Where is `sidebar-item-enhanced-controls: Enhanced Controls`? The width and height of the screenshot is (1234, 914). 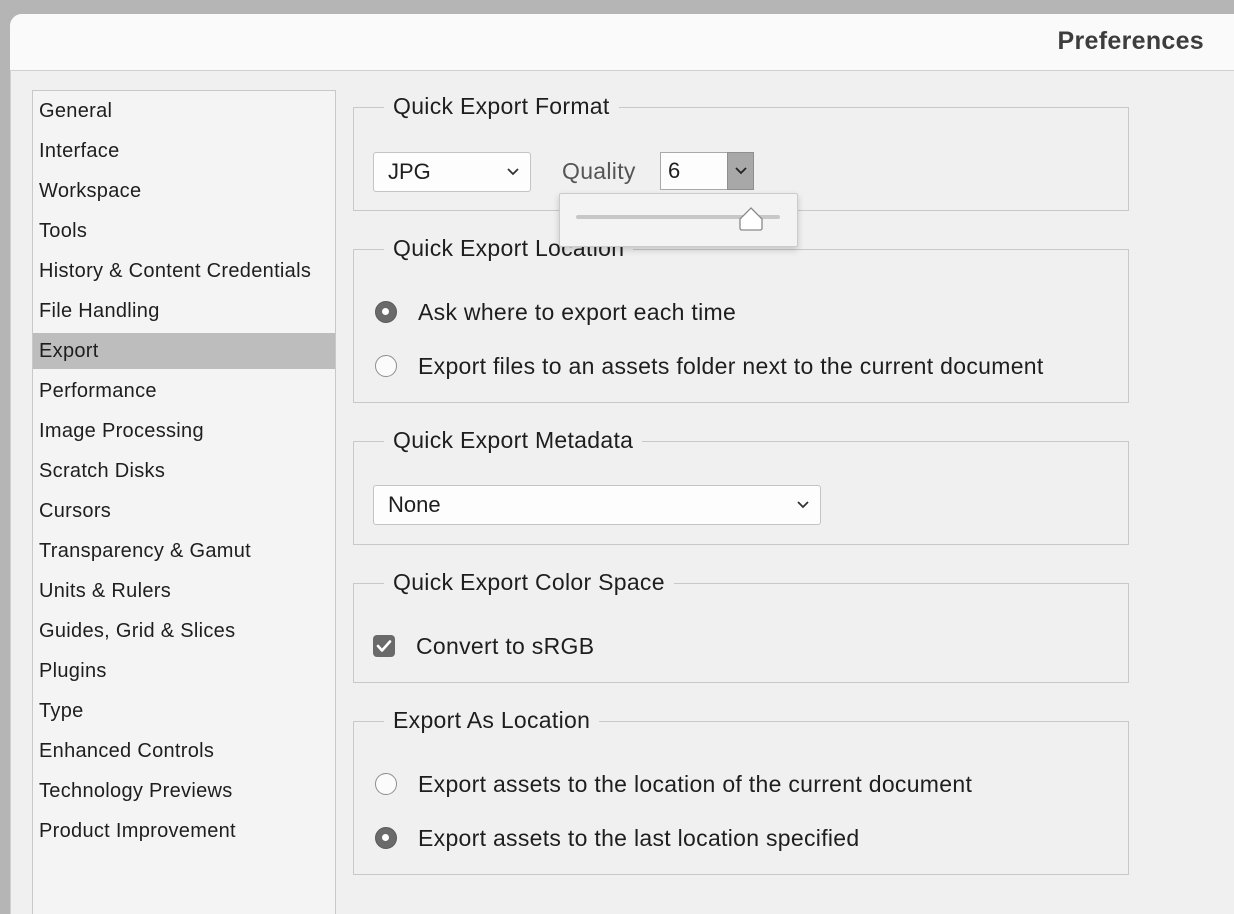
sidebar-item-enhanced-controls: Enhanced Controls is located at coordinates (184, 751).